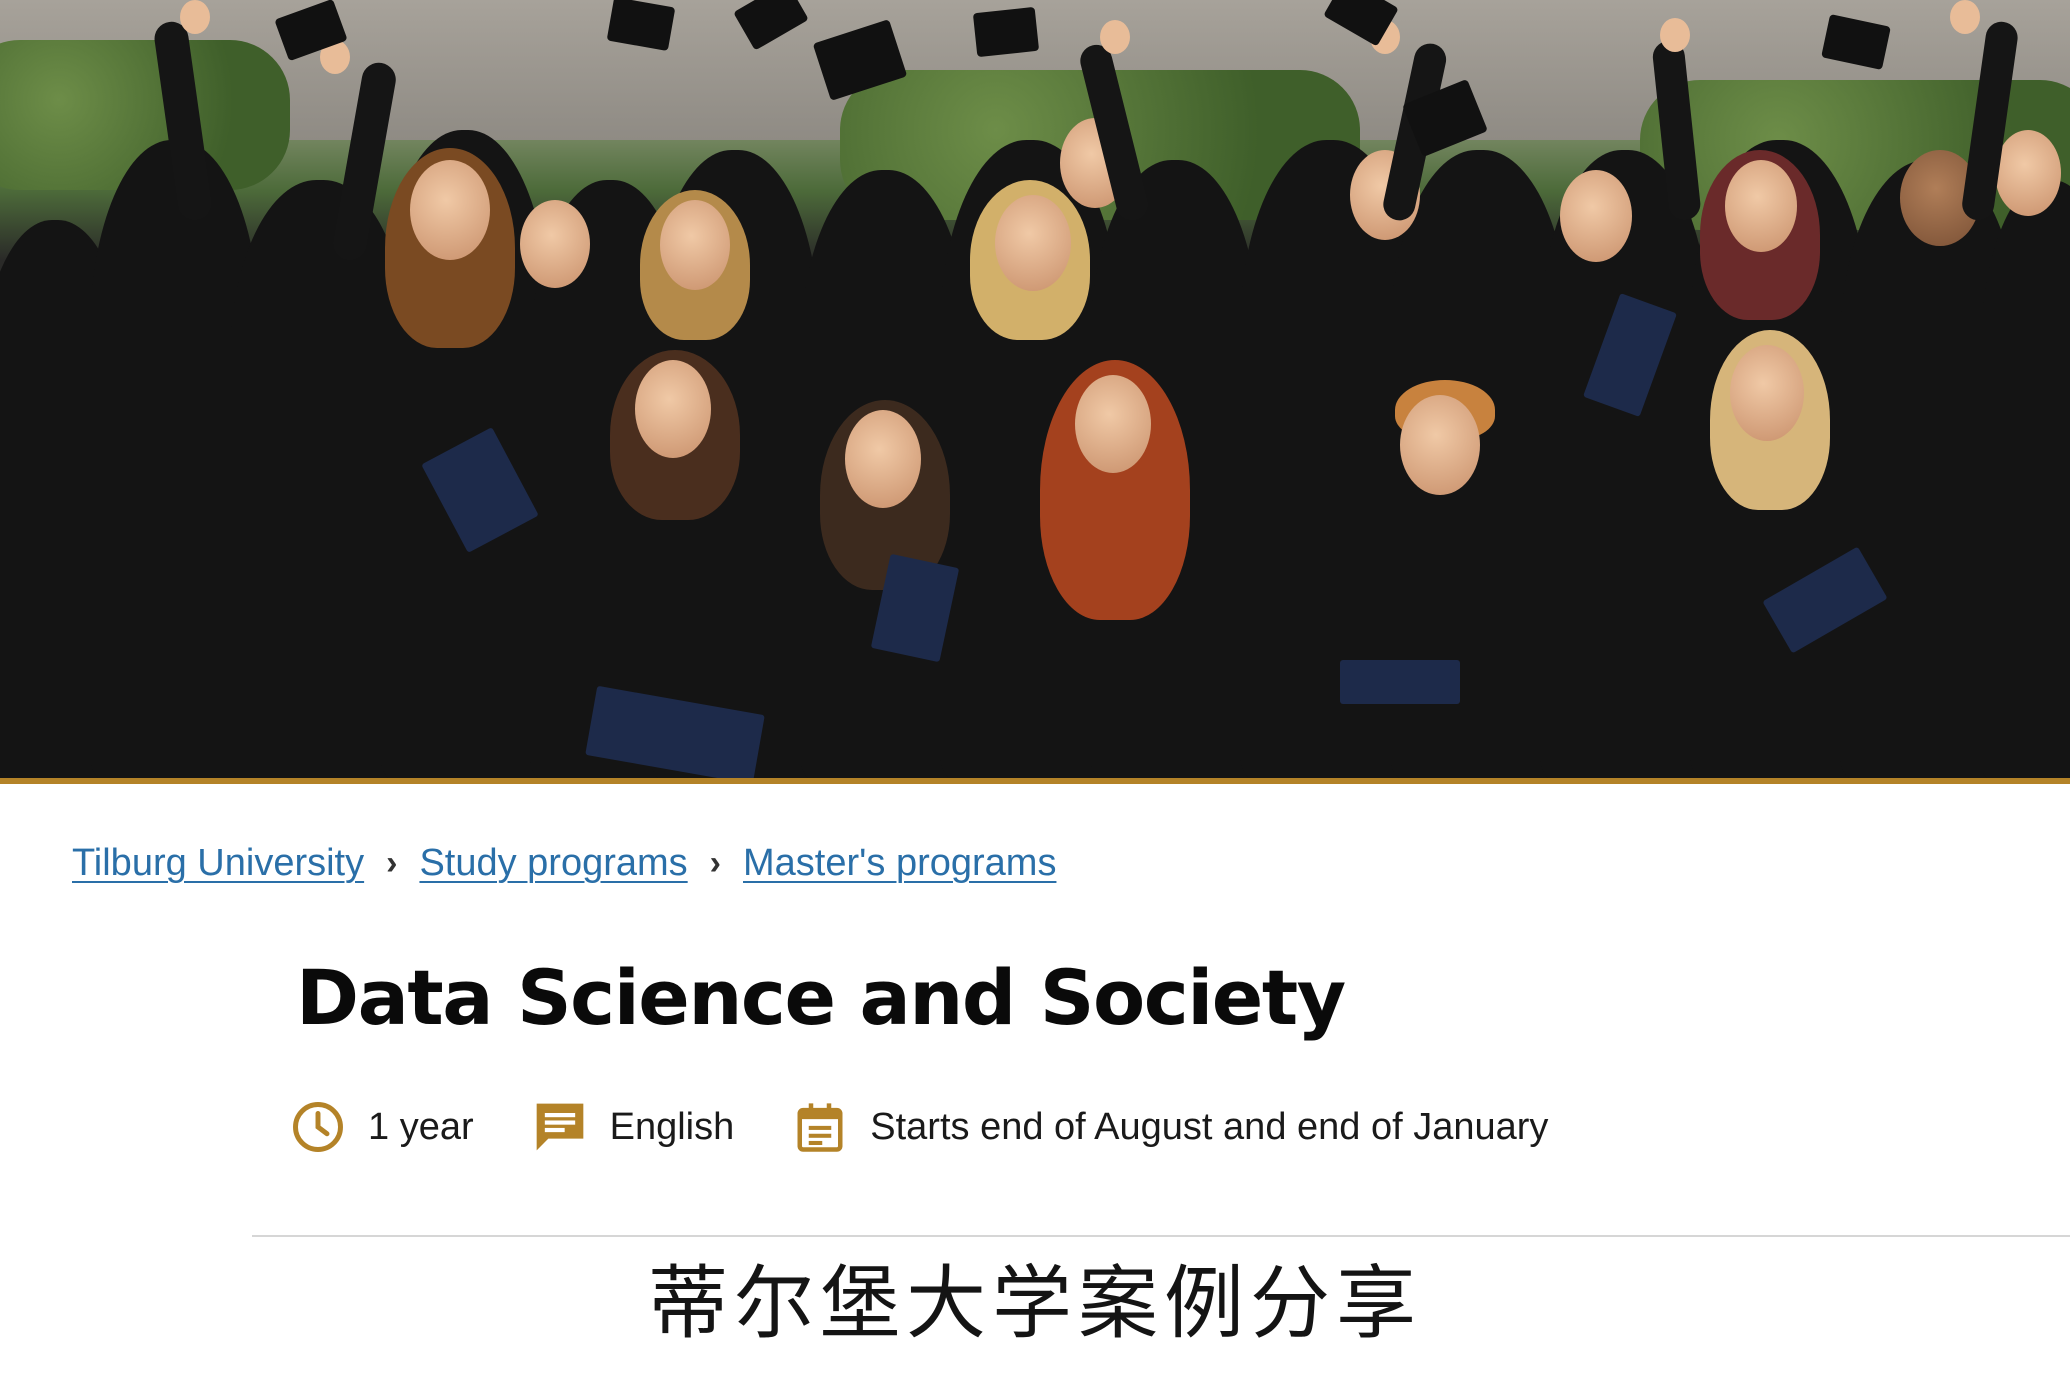  What do you see at coordinates (560, 1127) in the screenshot?
I see `chat-icon` at bounding box center [560, 1127].